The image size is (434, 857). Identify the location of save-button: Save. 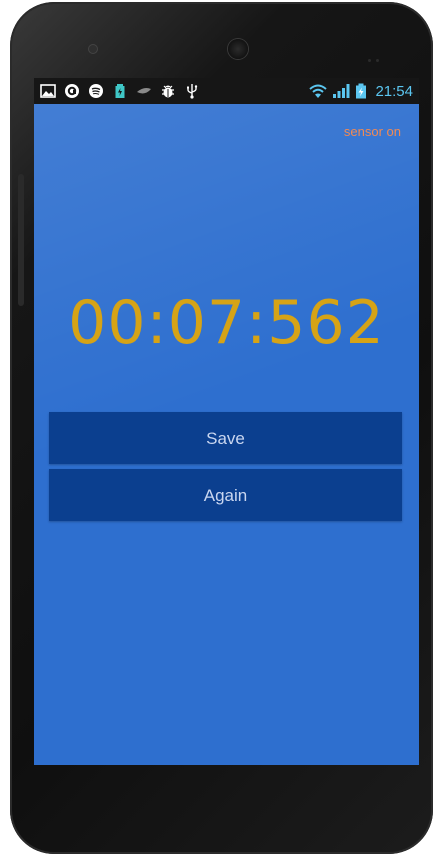
(225, 438).